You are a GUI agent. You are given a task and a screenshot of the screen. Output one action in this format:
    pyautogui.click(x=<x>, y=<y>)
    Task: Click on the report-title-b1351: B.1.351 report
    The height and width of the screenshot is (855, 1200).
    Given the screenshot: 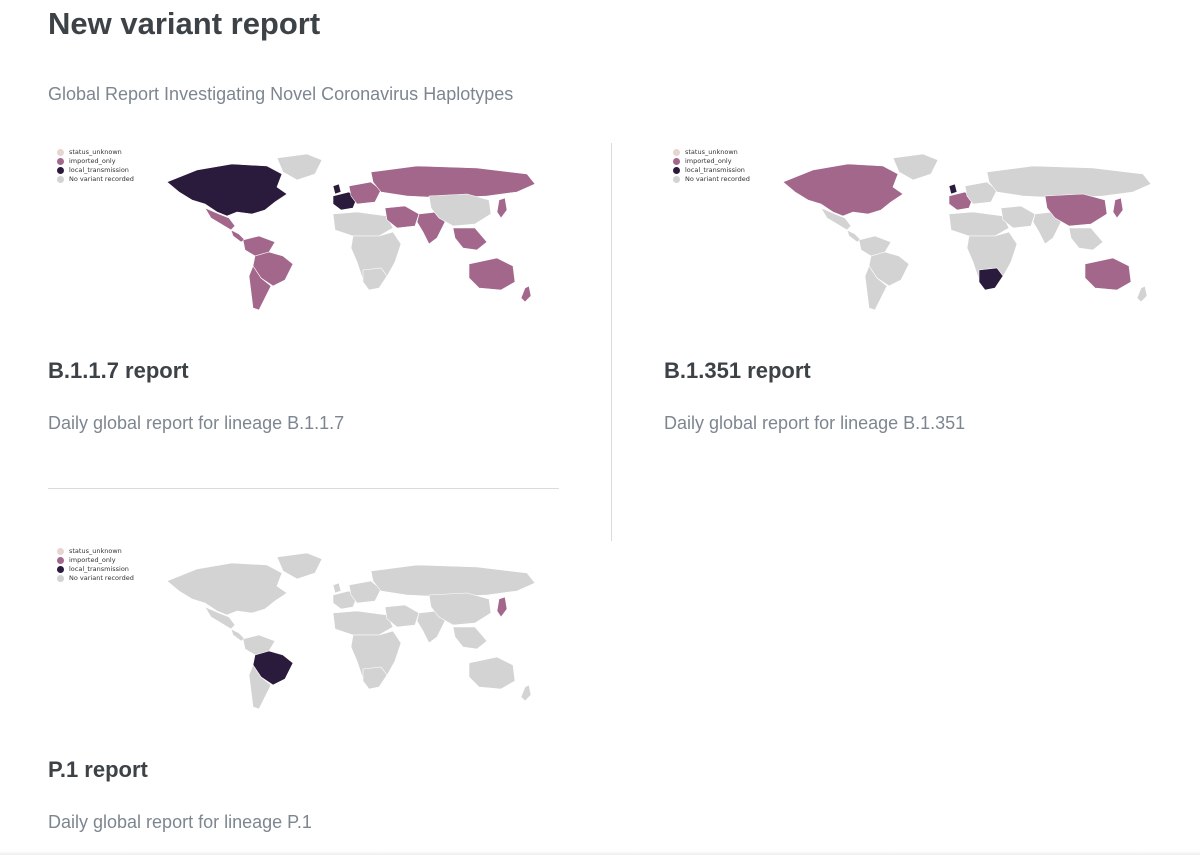 What is the action you would take?
    pyautogui.click(x=737, y=371)
    